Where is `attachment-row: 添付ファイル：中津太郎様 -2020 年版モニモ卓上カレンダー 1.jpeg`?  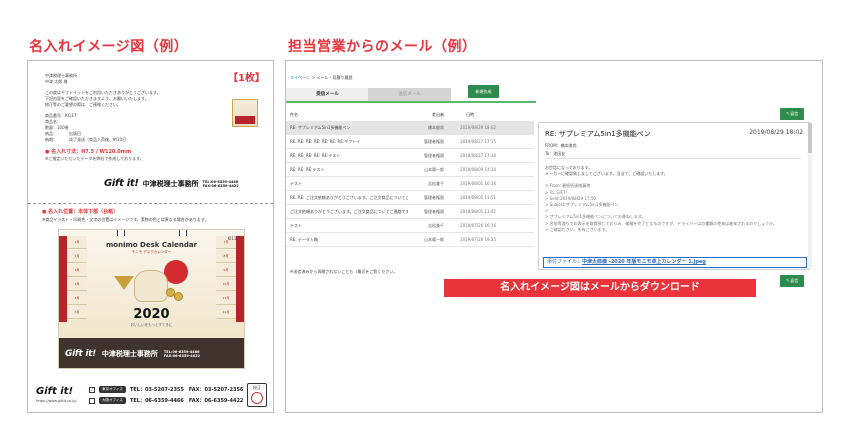 attachment-row: 添付ファイル：中津太郎様 -2020 年版モニモ卓上カレンダー 1.jpeg is located at coordinates (675, 262).